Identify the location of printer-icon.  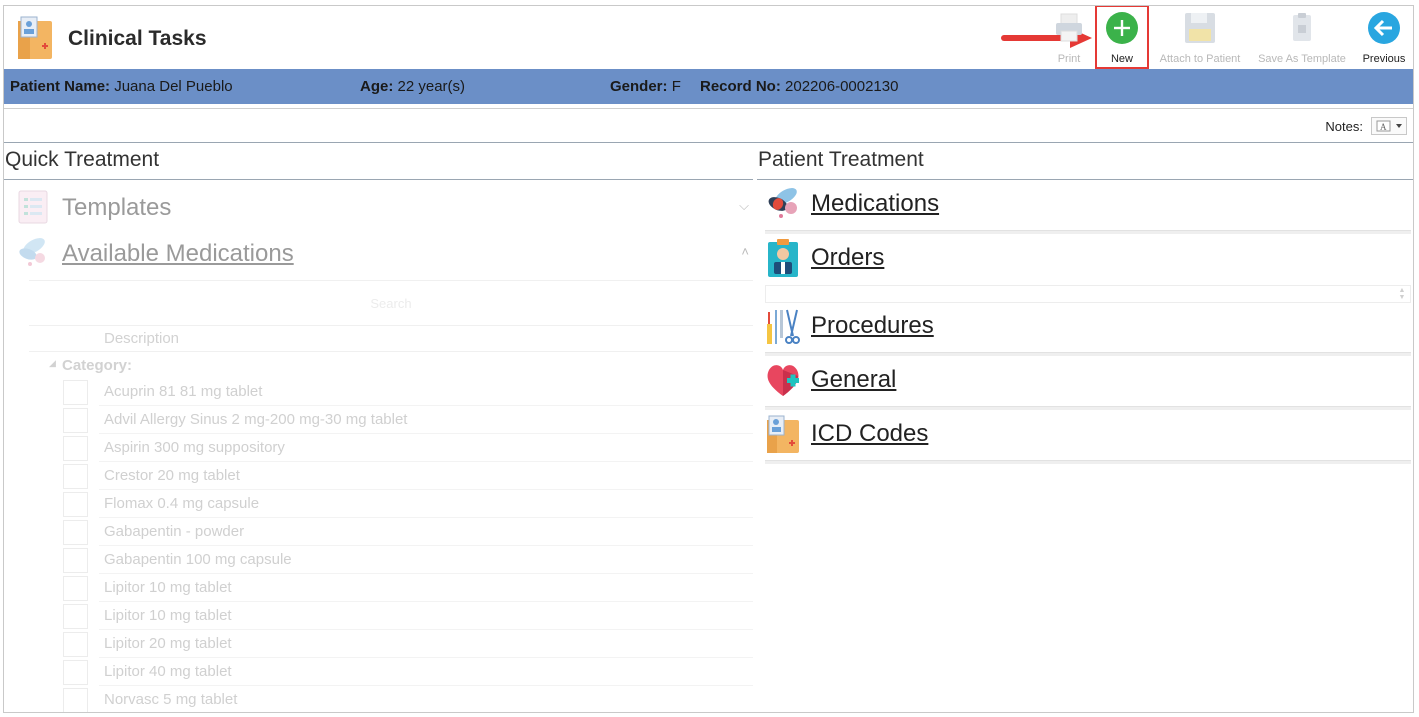
(1069, 27).